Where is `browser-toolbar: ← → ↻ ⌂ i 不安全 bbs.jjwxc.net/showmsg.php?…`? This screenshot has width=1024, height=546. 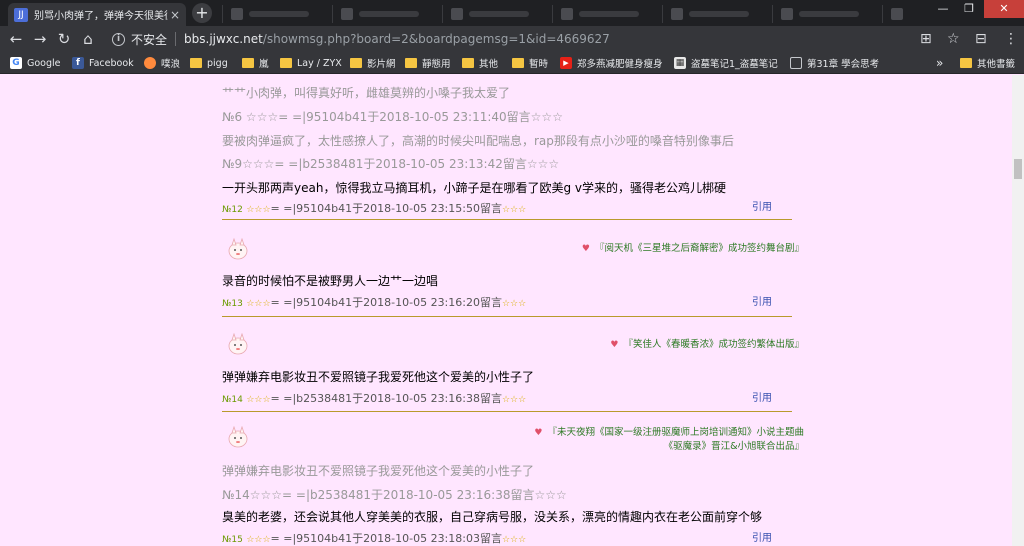 browser-toolbar: ← → ↻ ⌂ i 不安全 bbs.jjwxc.net/showmsg.php?… is located at coordinates (512, 39).